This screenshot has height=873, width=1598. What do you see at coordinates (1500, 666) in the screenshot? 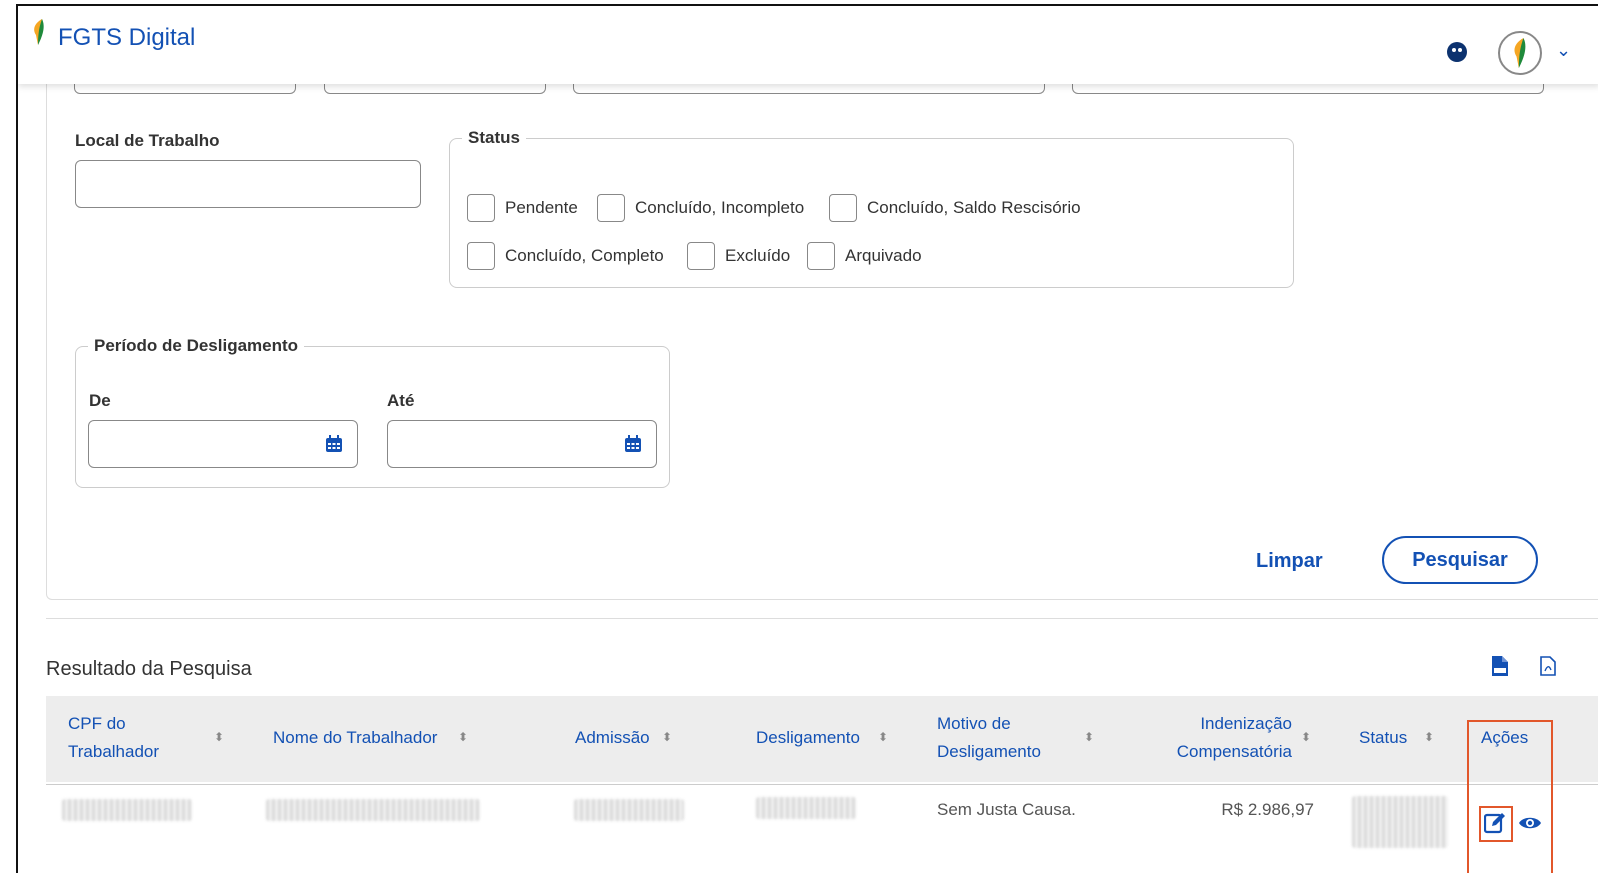
I see `csv-file-icon` at bounding box center [1500, 666].